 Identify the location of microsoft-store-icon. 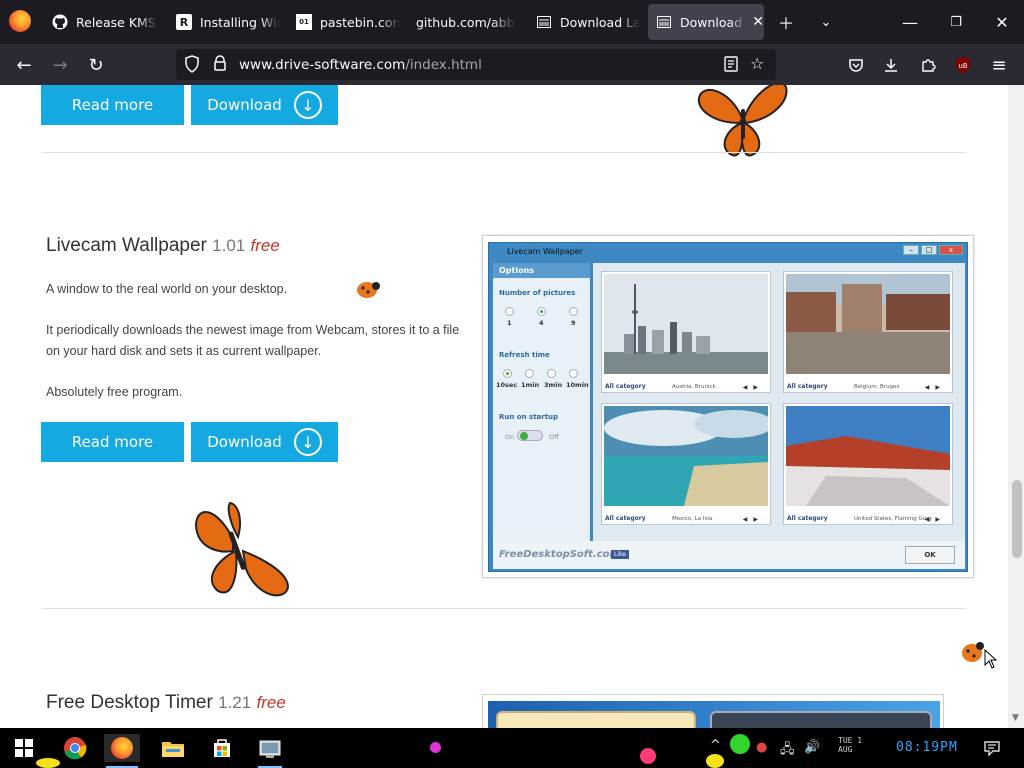
(222, 748).